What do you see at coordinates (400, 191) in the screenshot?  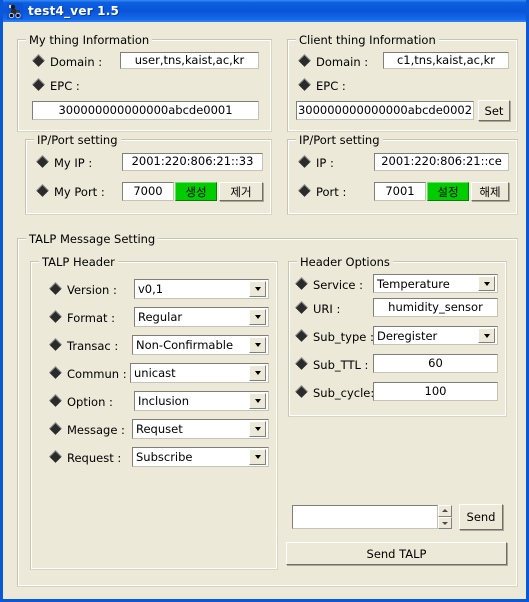 I see `client-port-input: 7001` at bounding box center [400, 191].